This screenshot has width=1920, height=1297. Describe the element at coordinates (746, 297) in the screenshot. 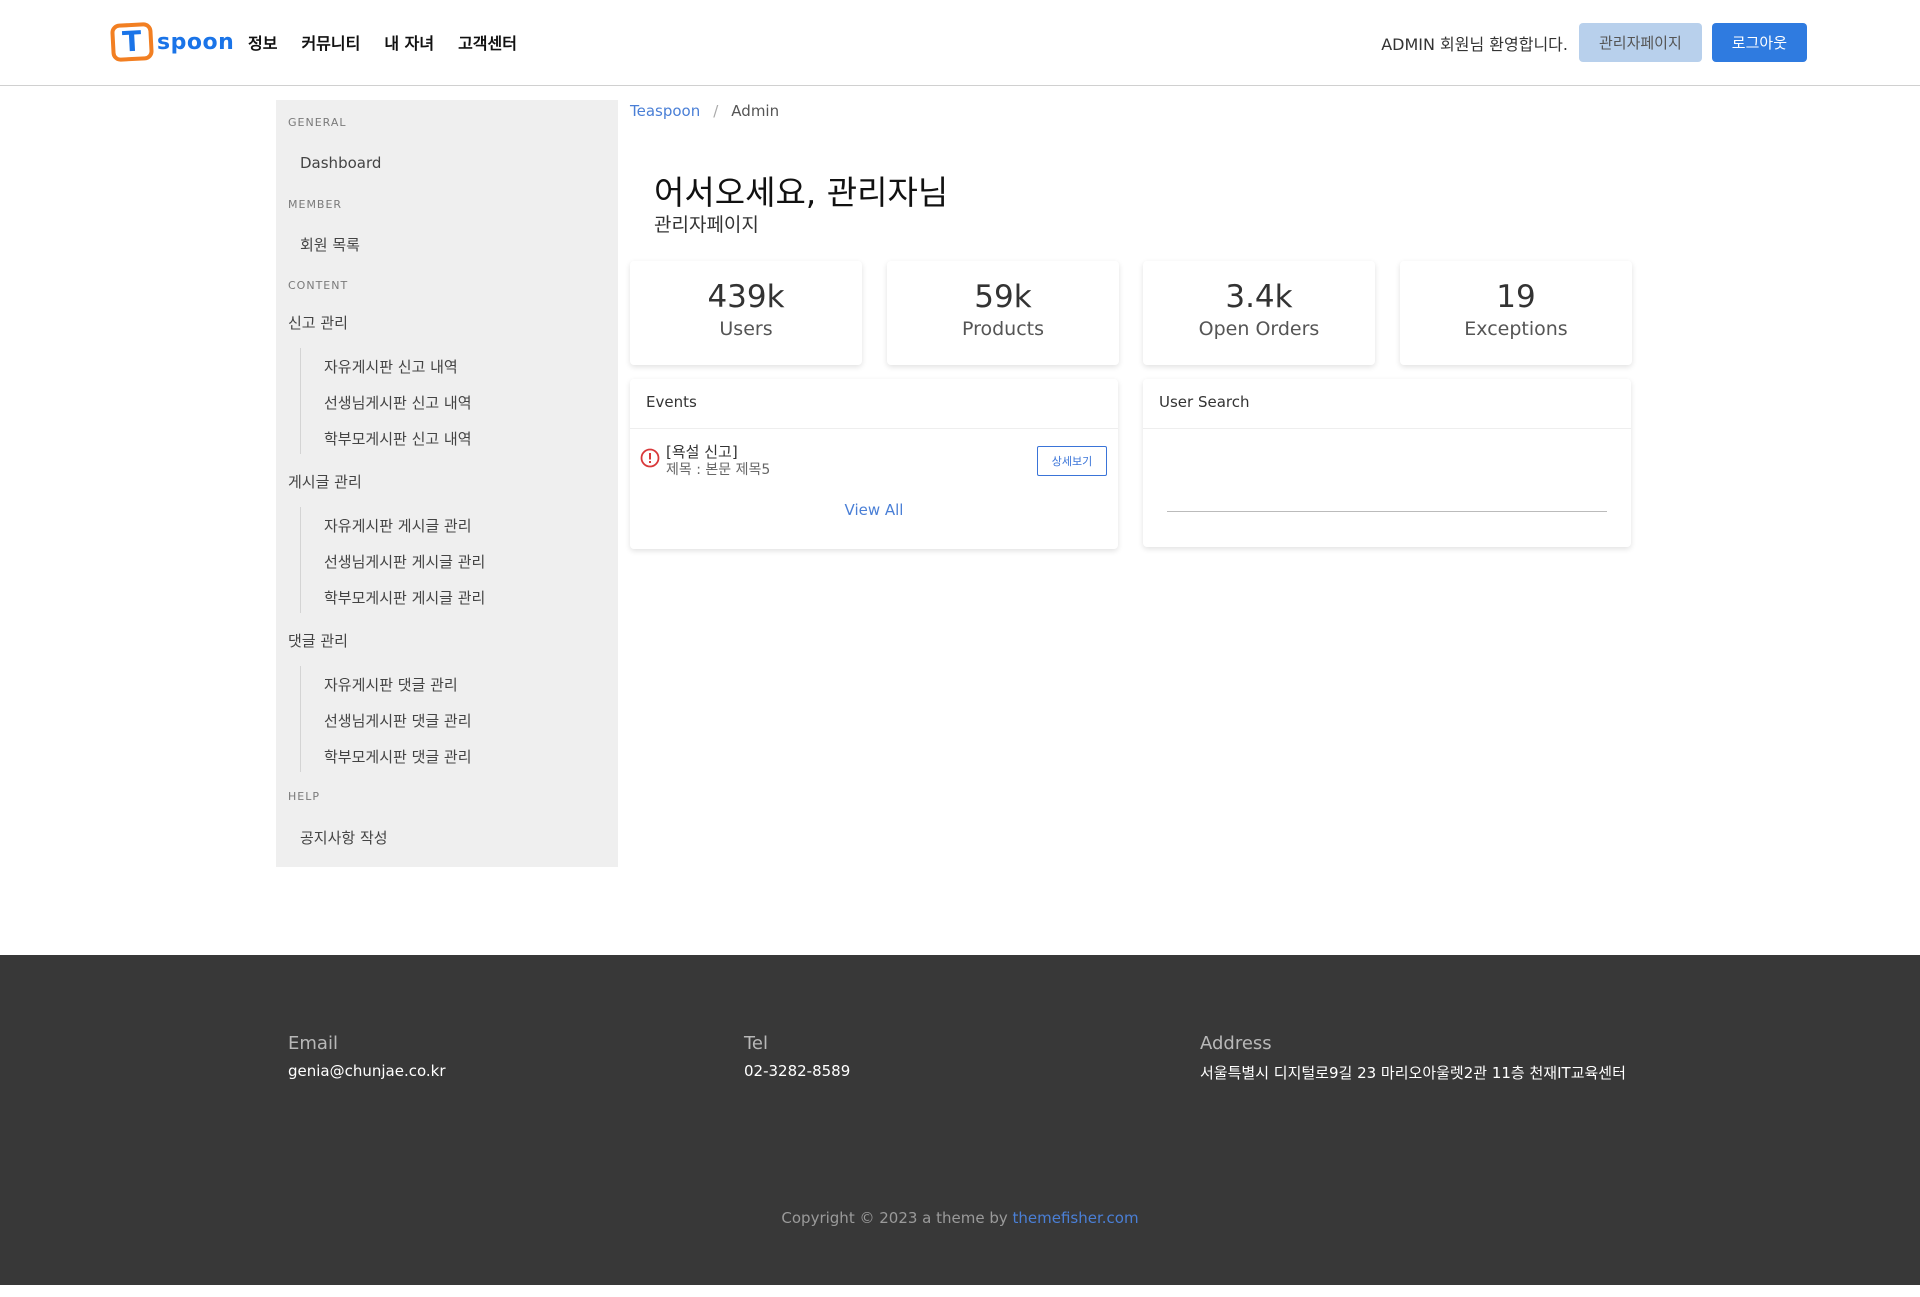

I see `stat-value: 439k` at that location.